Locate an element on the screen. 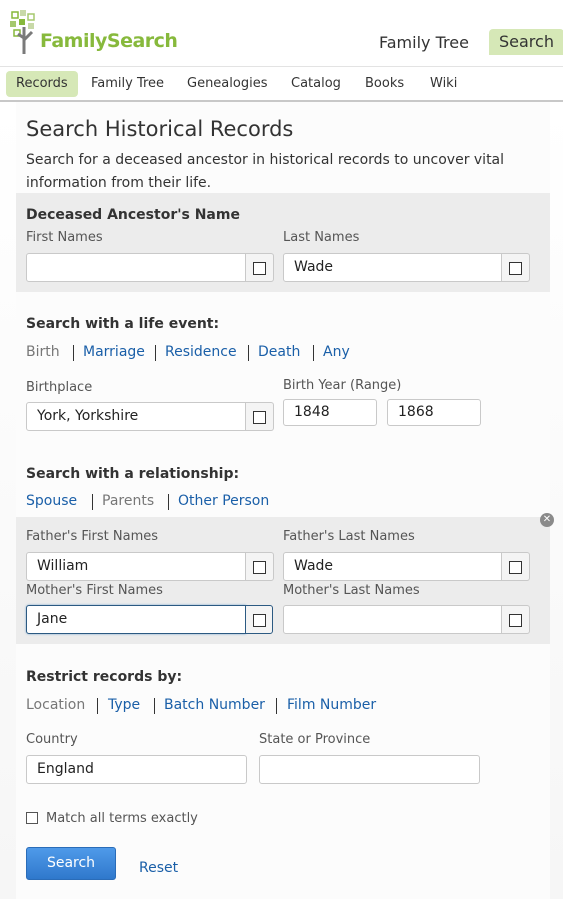 The width and height of the screenshot is (563, 899). state-input is located at coordinates (369, 769).